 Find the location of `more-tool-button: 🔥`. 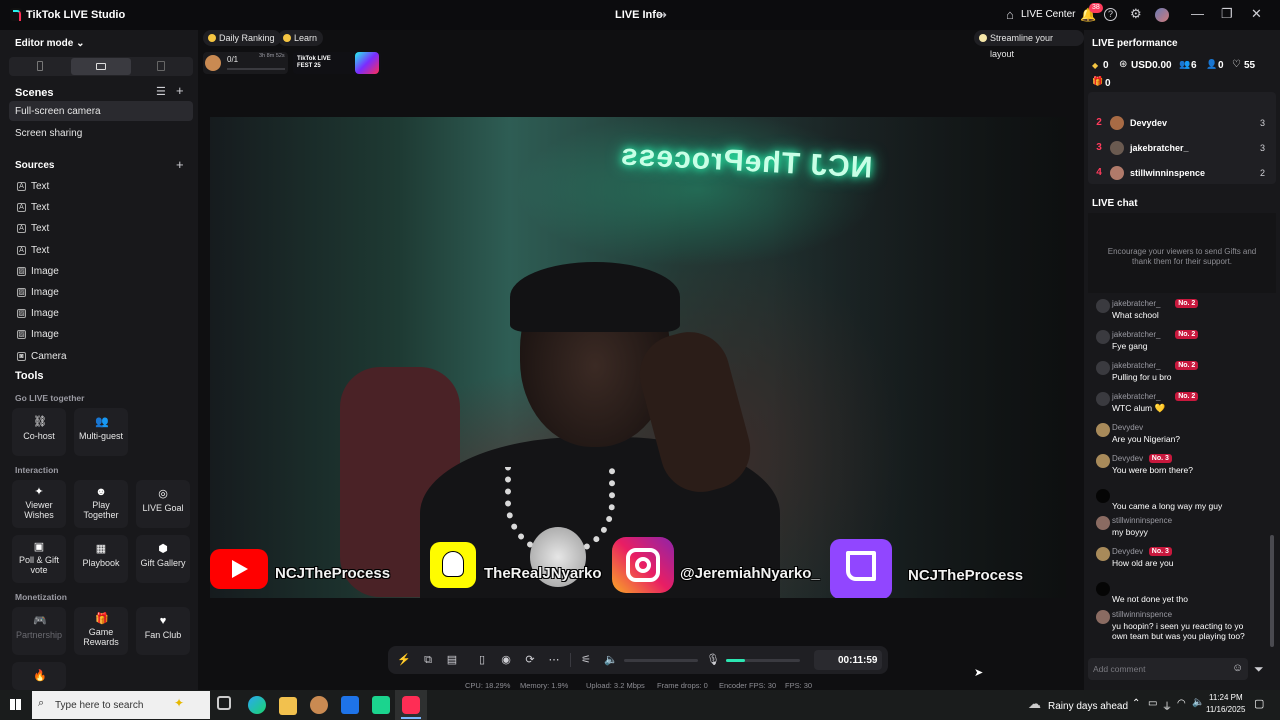

more-tool-button: 🔥 is located at coordinates (39, 676).